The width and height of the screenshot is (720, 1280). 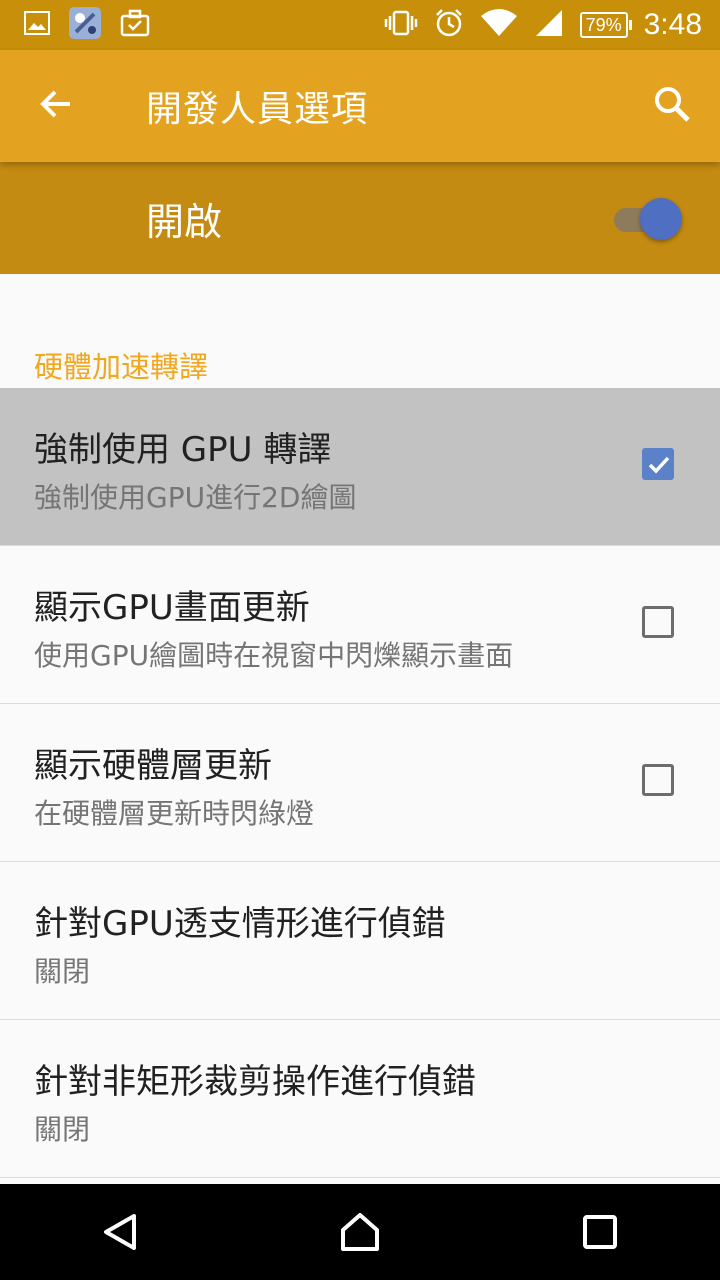 I want to click on back-button, so click(x=56, y=106).